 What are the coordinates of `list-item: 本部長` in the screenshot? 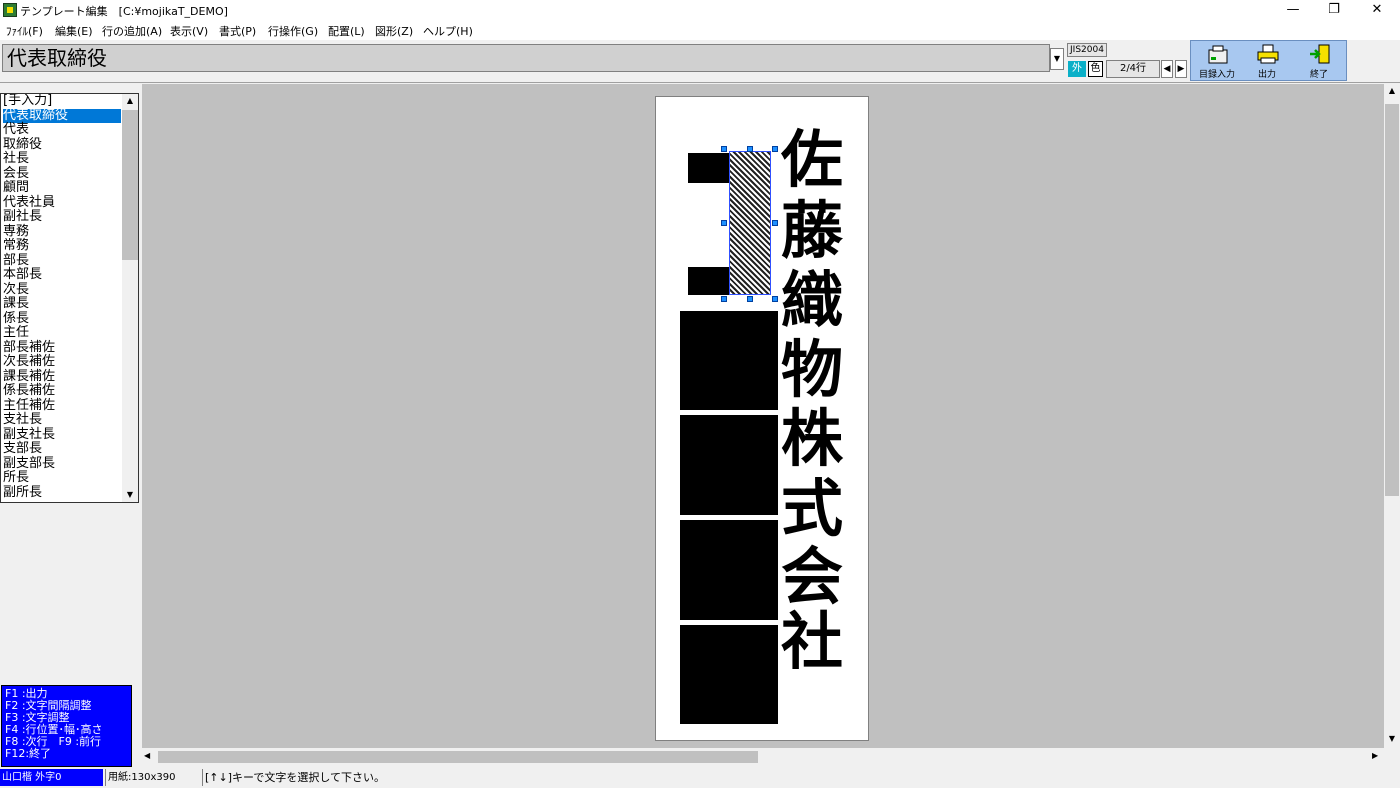 It's located at (62, 275).